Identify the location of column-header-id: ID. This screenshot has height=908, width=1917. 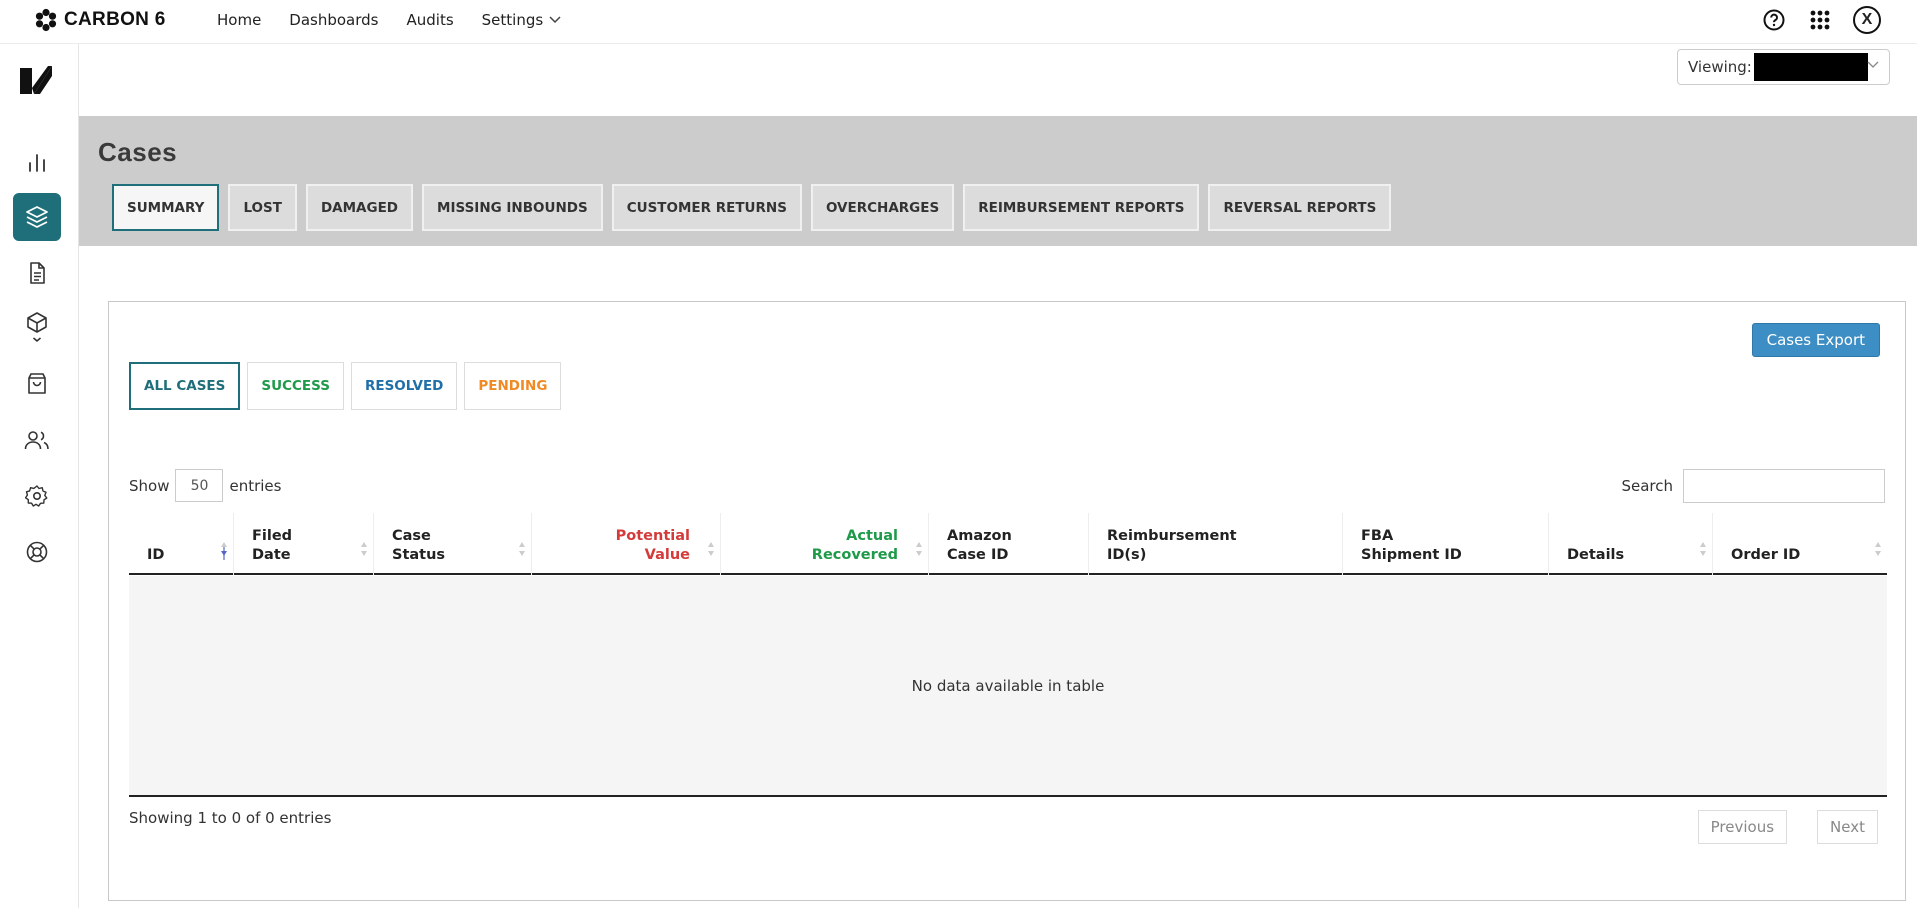
(181, 544).